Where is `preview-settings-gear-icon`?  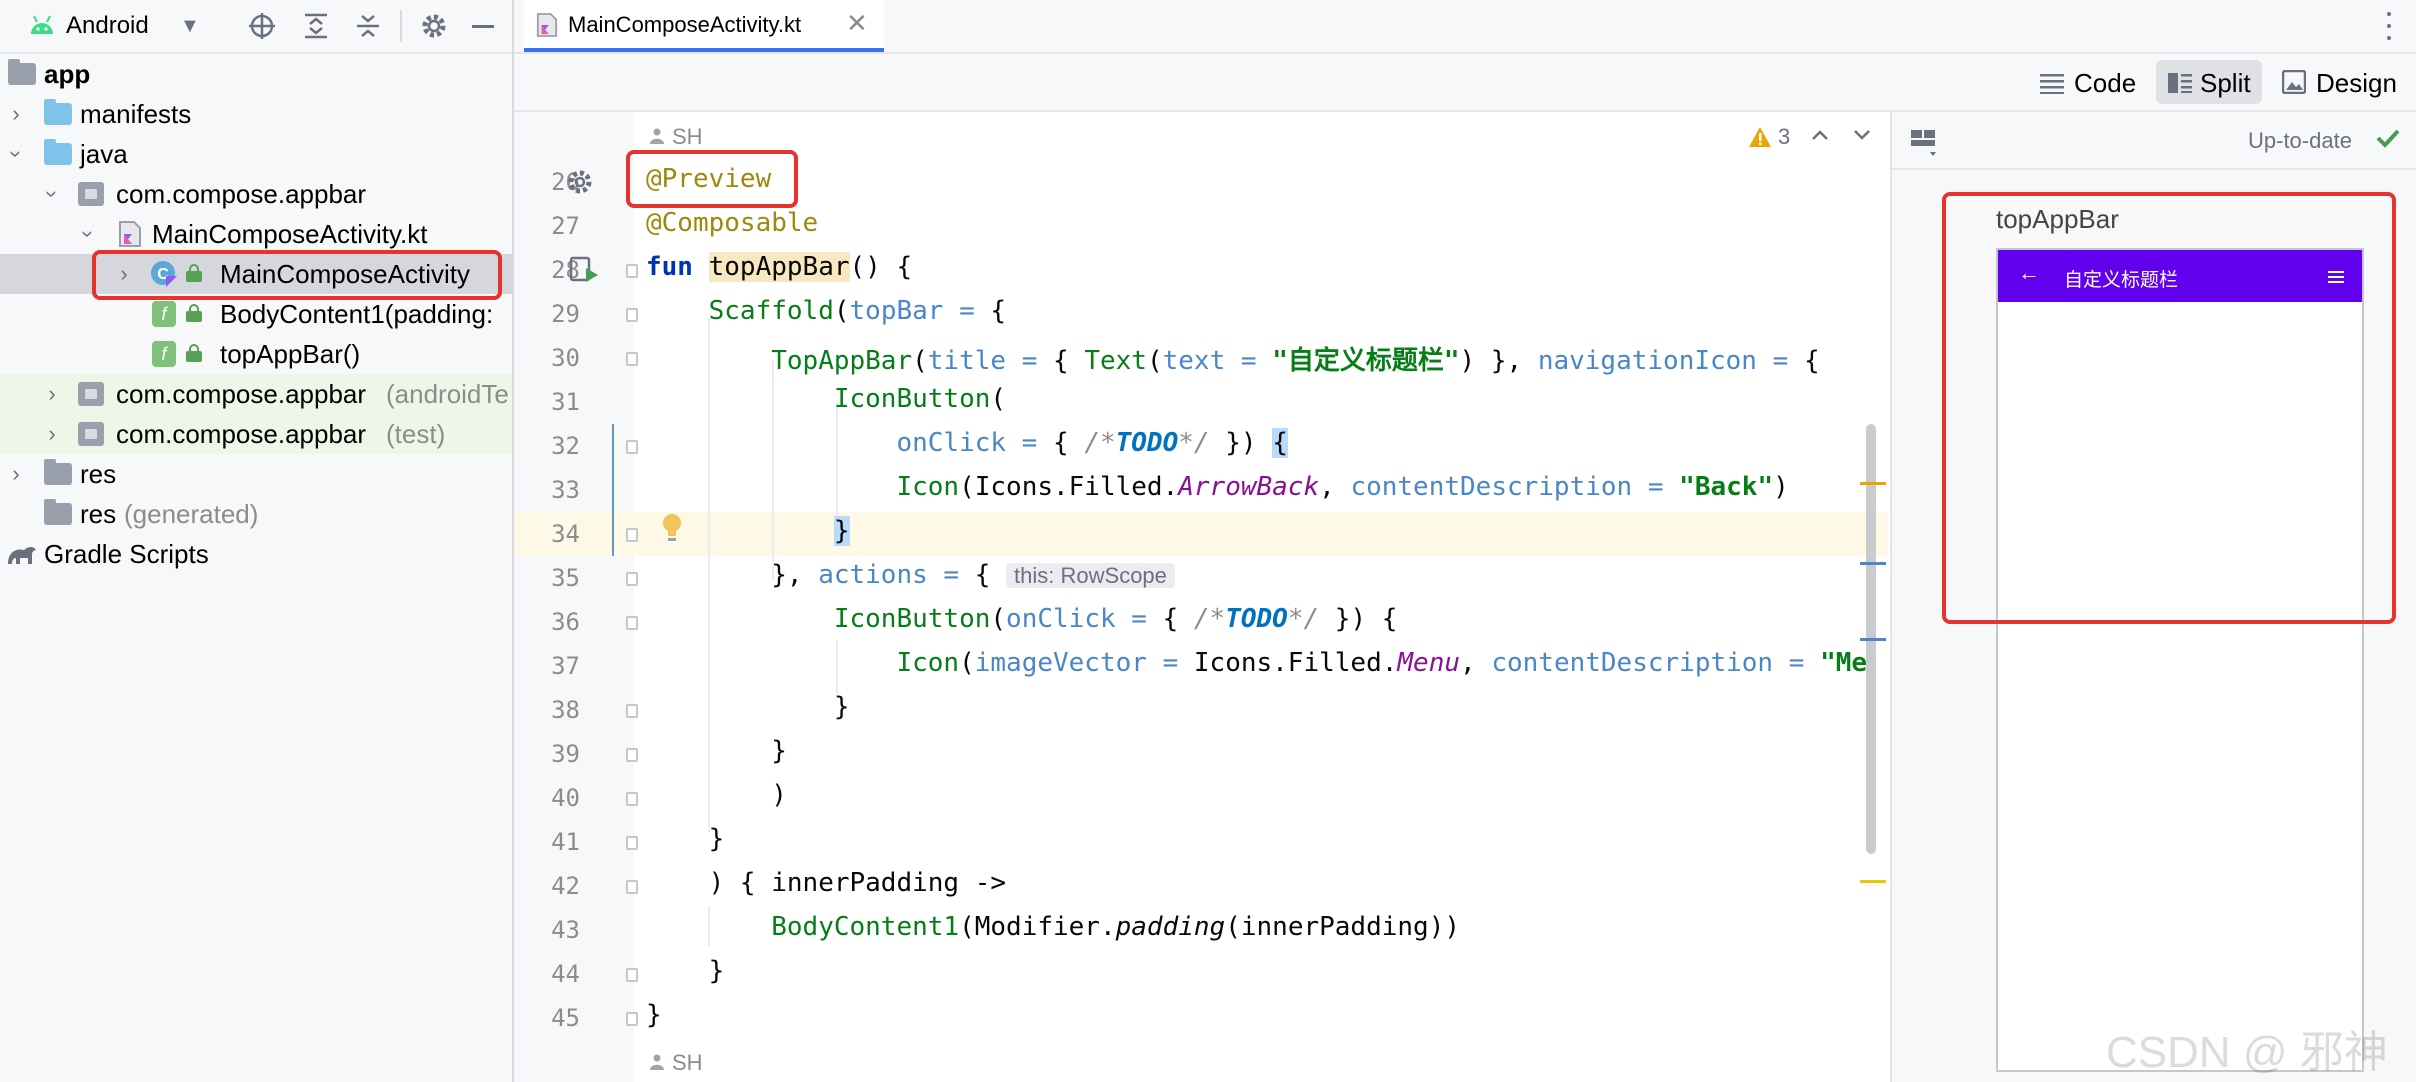 preview-settings-gear-icon is located at coordinates (580, 182).